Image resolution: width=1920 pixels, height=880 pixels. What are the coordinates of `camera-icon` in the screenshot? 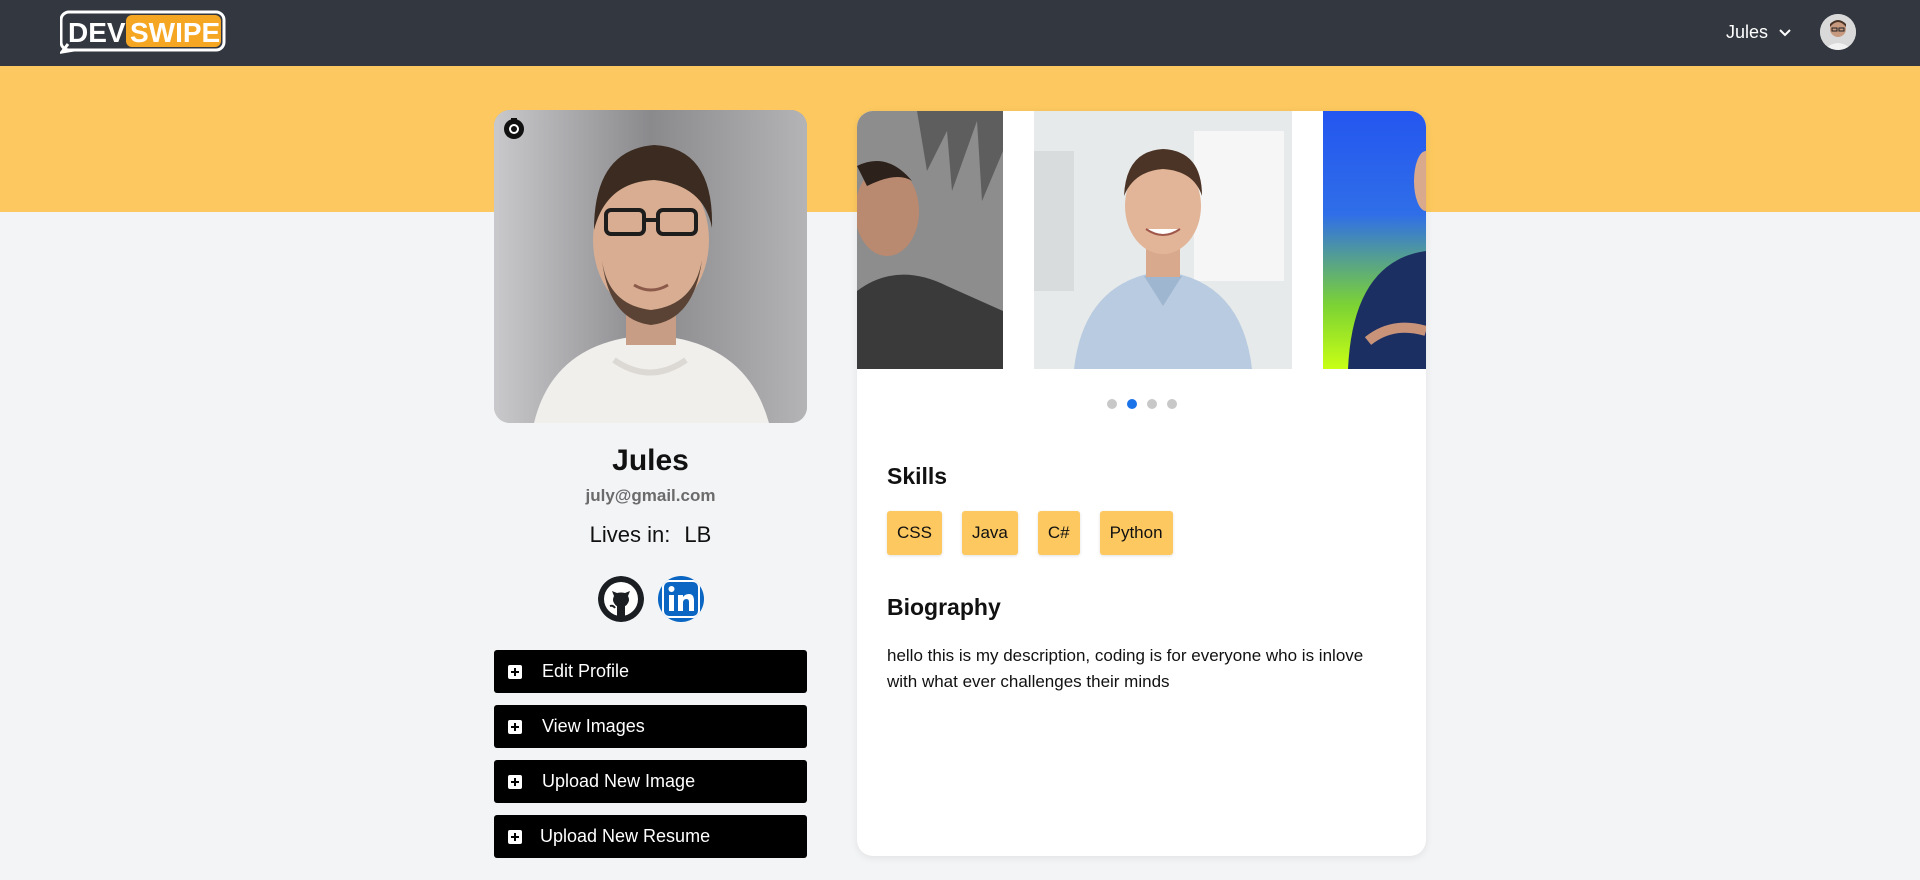 It's located at (514, 128).